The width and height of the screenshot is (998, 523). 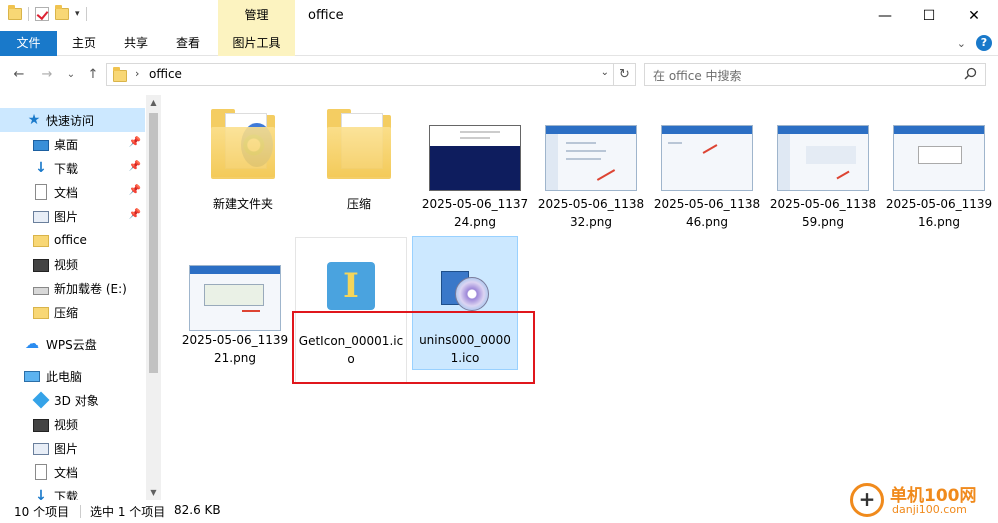 I want to click on nav-item-drive-e: 新加载卷 (E:), so click(x=72, y=288).